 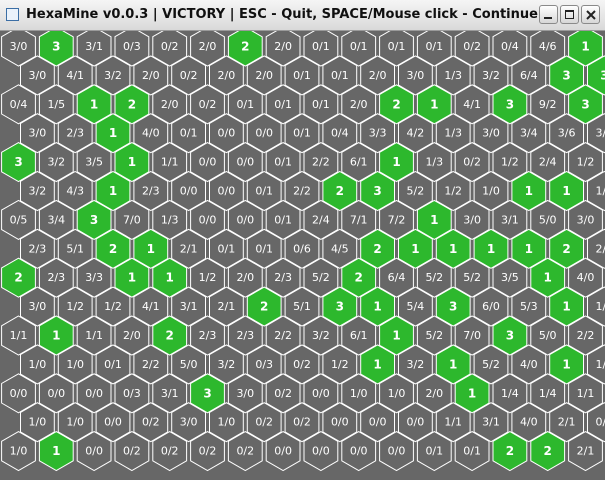 I want to click on hex-cell-label: 0/4, so click(x=340, y=133).